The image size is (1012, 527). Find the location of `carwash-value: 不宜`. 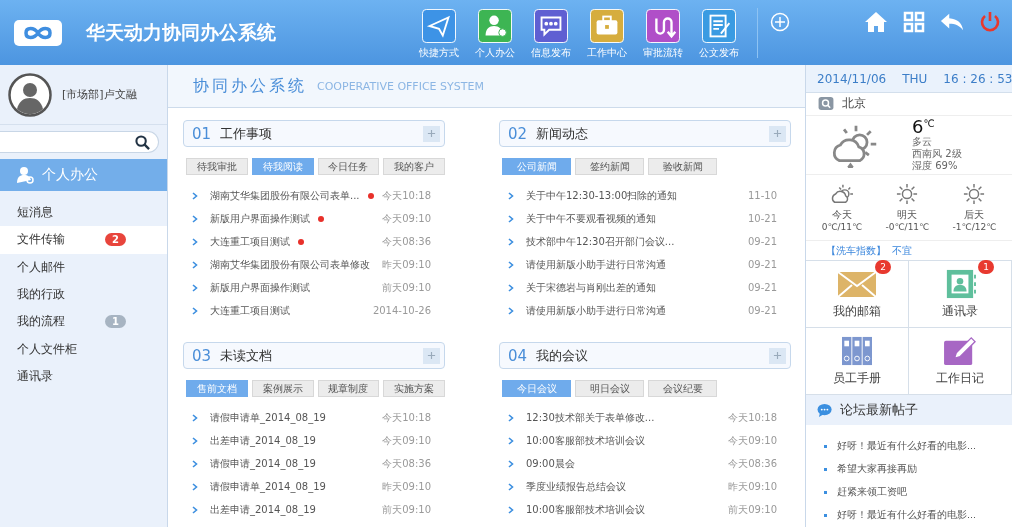

carwash-value: 不宜 is located at coordinates (902, 250).